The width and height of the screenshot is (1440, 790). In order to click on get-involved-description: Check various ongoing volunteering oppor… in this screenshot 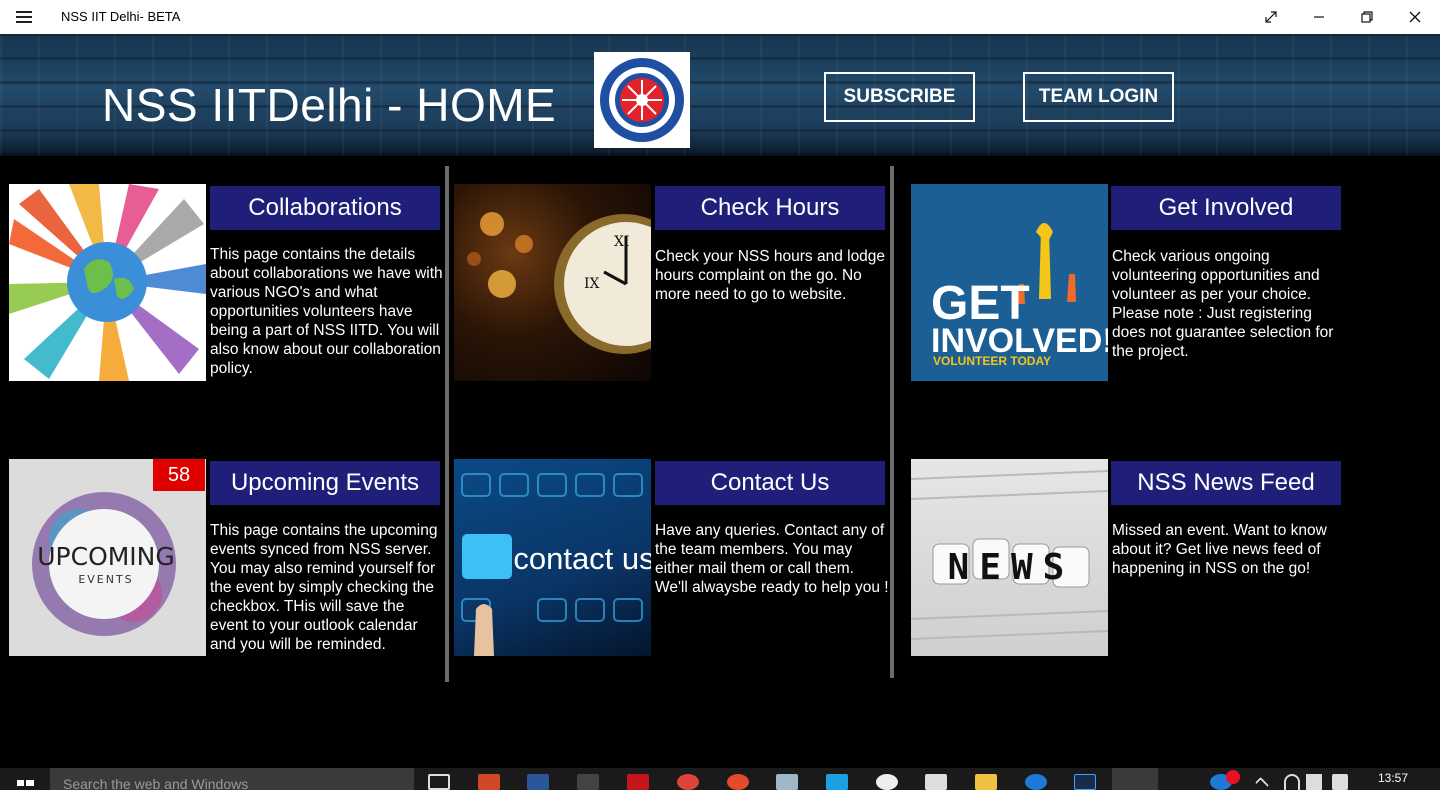, I will do `click(1223, 304)`.